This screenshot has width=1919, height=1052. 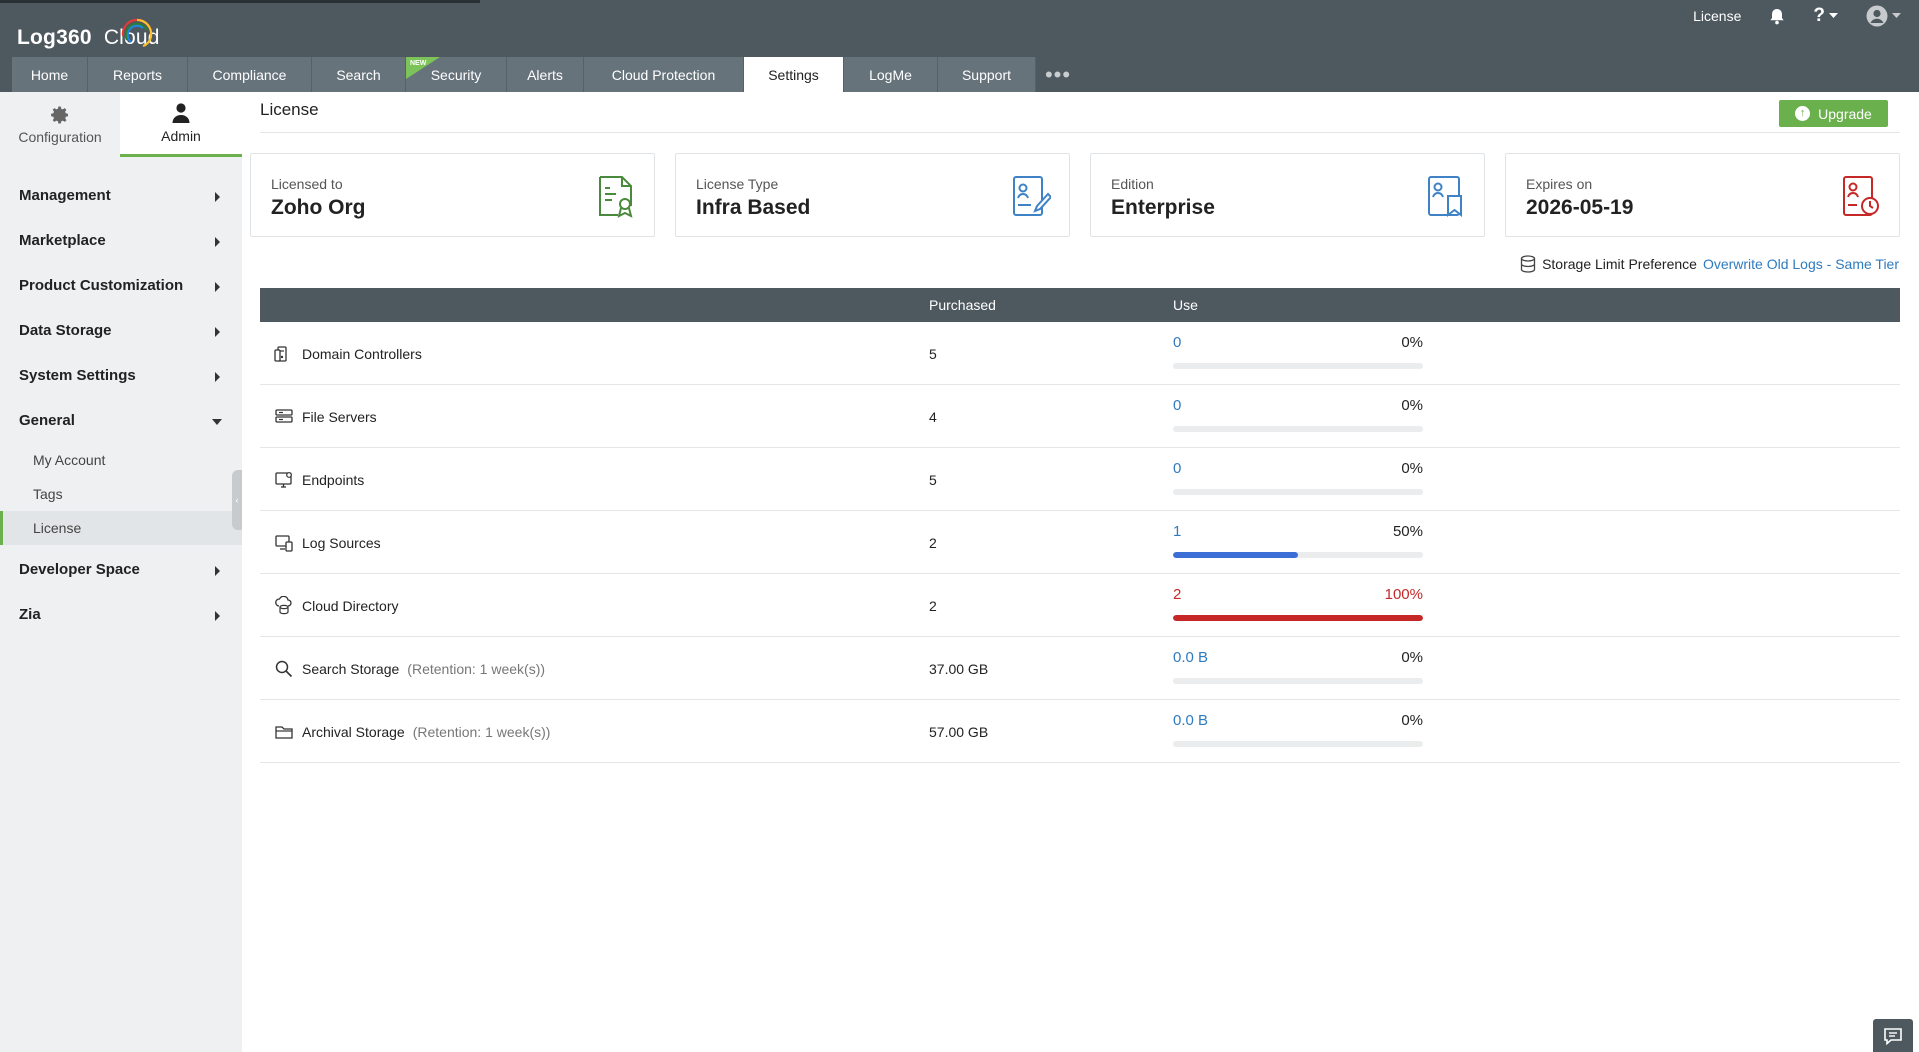 I want to click on tab-alerts: Alerts, so click(x=545, y=74).